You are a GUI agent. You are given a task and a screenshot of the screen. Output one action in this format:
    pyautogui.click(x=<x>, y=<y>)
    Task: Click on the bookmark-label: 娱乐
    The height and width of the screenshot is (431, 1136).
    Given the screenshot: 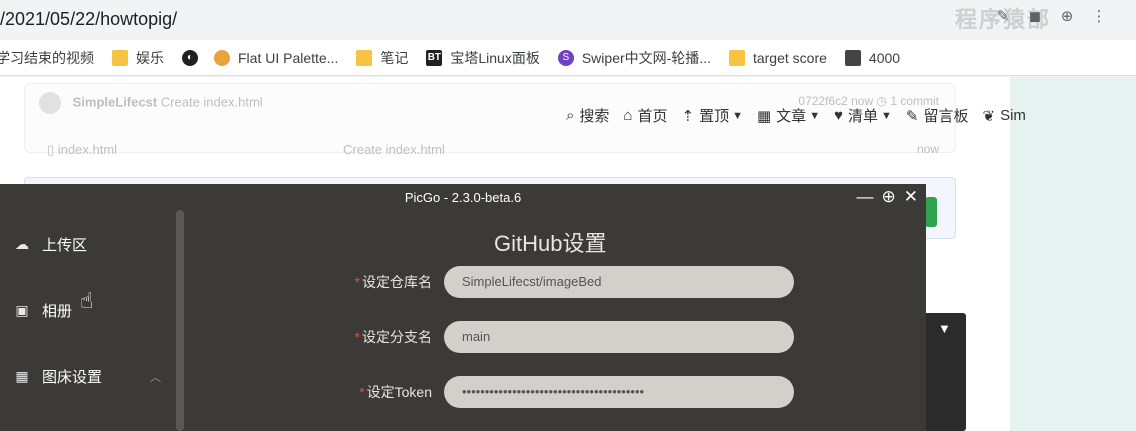 What is the action you would take?
    pyautogui.click(x=150, y=57)
    